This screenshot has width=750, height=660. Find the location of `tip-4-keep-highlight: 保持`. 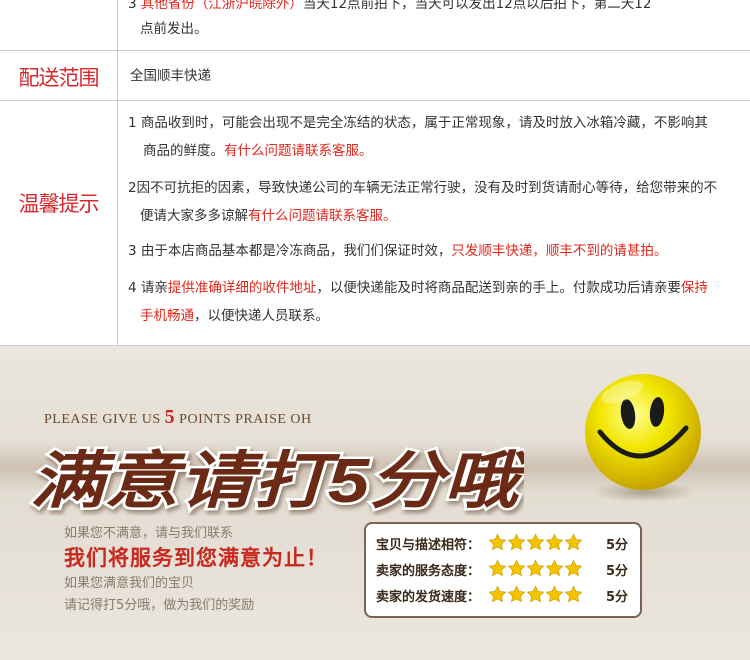

tip-4-keep-highlight: 保持 is located at coordinates (694, 288).